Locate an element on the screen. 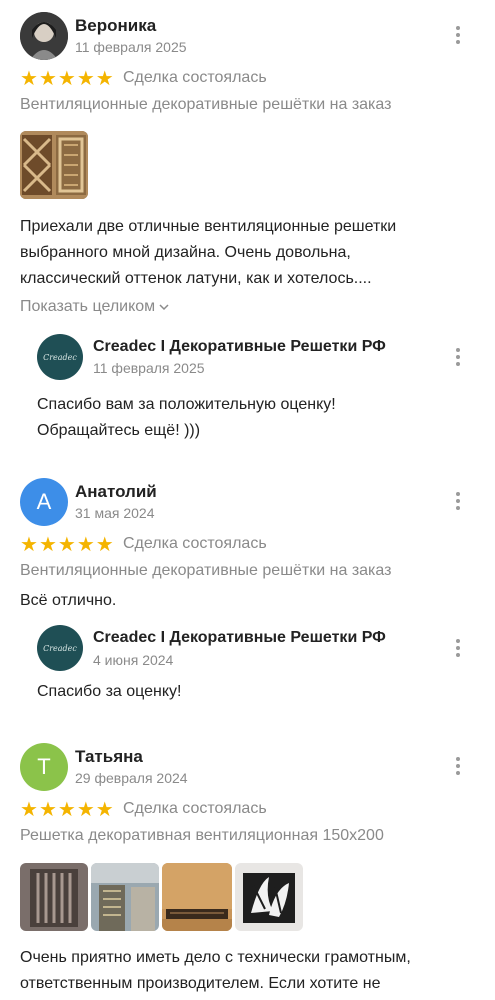 The image size is (495, 1000). avatar-letter: А is located at coordinates (44, 501).